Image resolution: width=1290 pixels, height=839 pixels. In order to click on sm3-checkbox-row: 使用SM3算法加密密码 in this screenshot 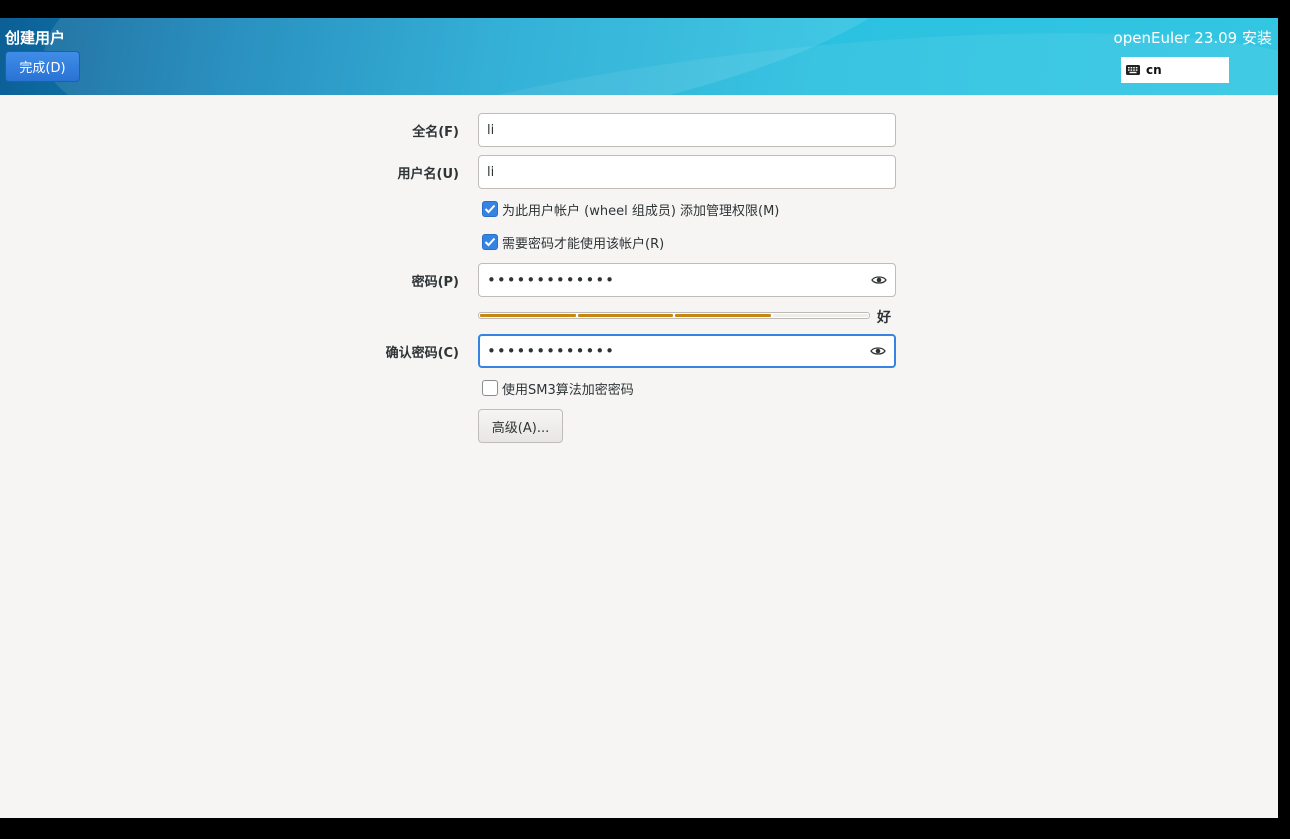, I will do `click(558, 388)`.